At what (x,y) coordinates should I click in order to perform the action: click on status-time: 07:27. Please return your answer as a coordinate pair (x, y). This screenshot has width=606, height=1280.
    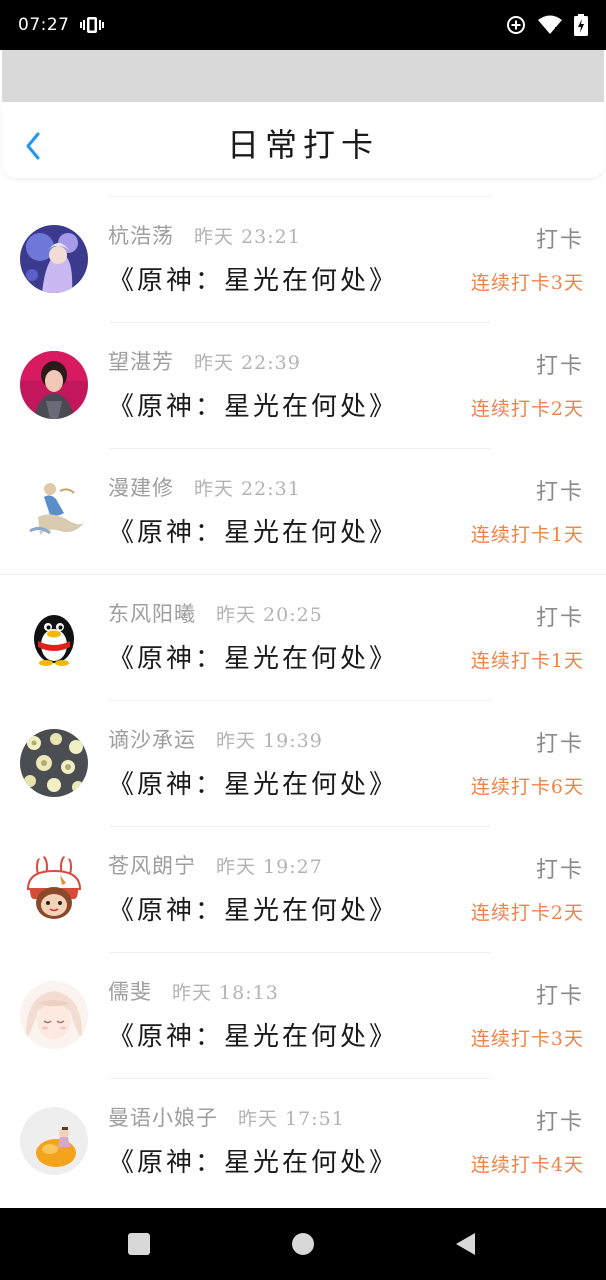
    Looking at the image, I should click on (44, 25).